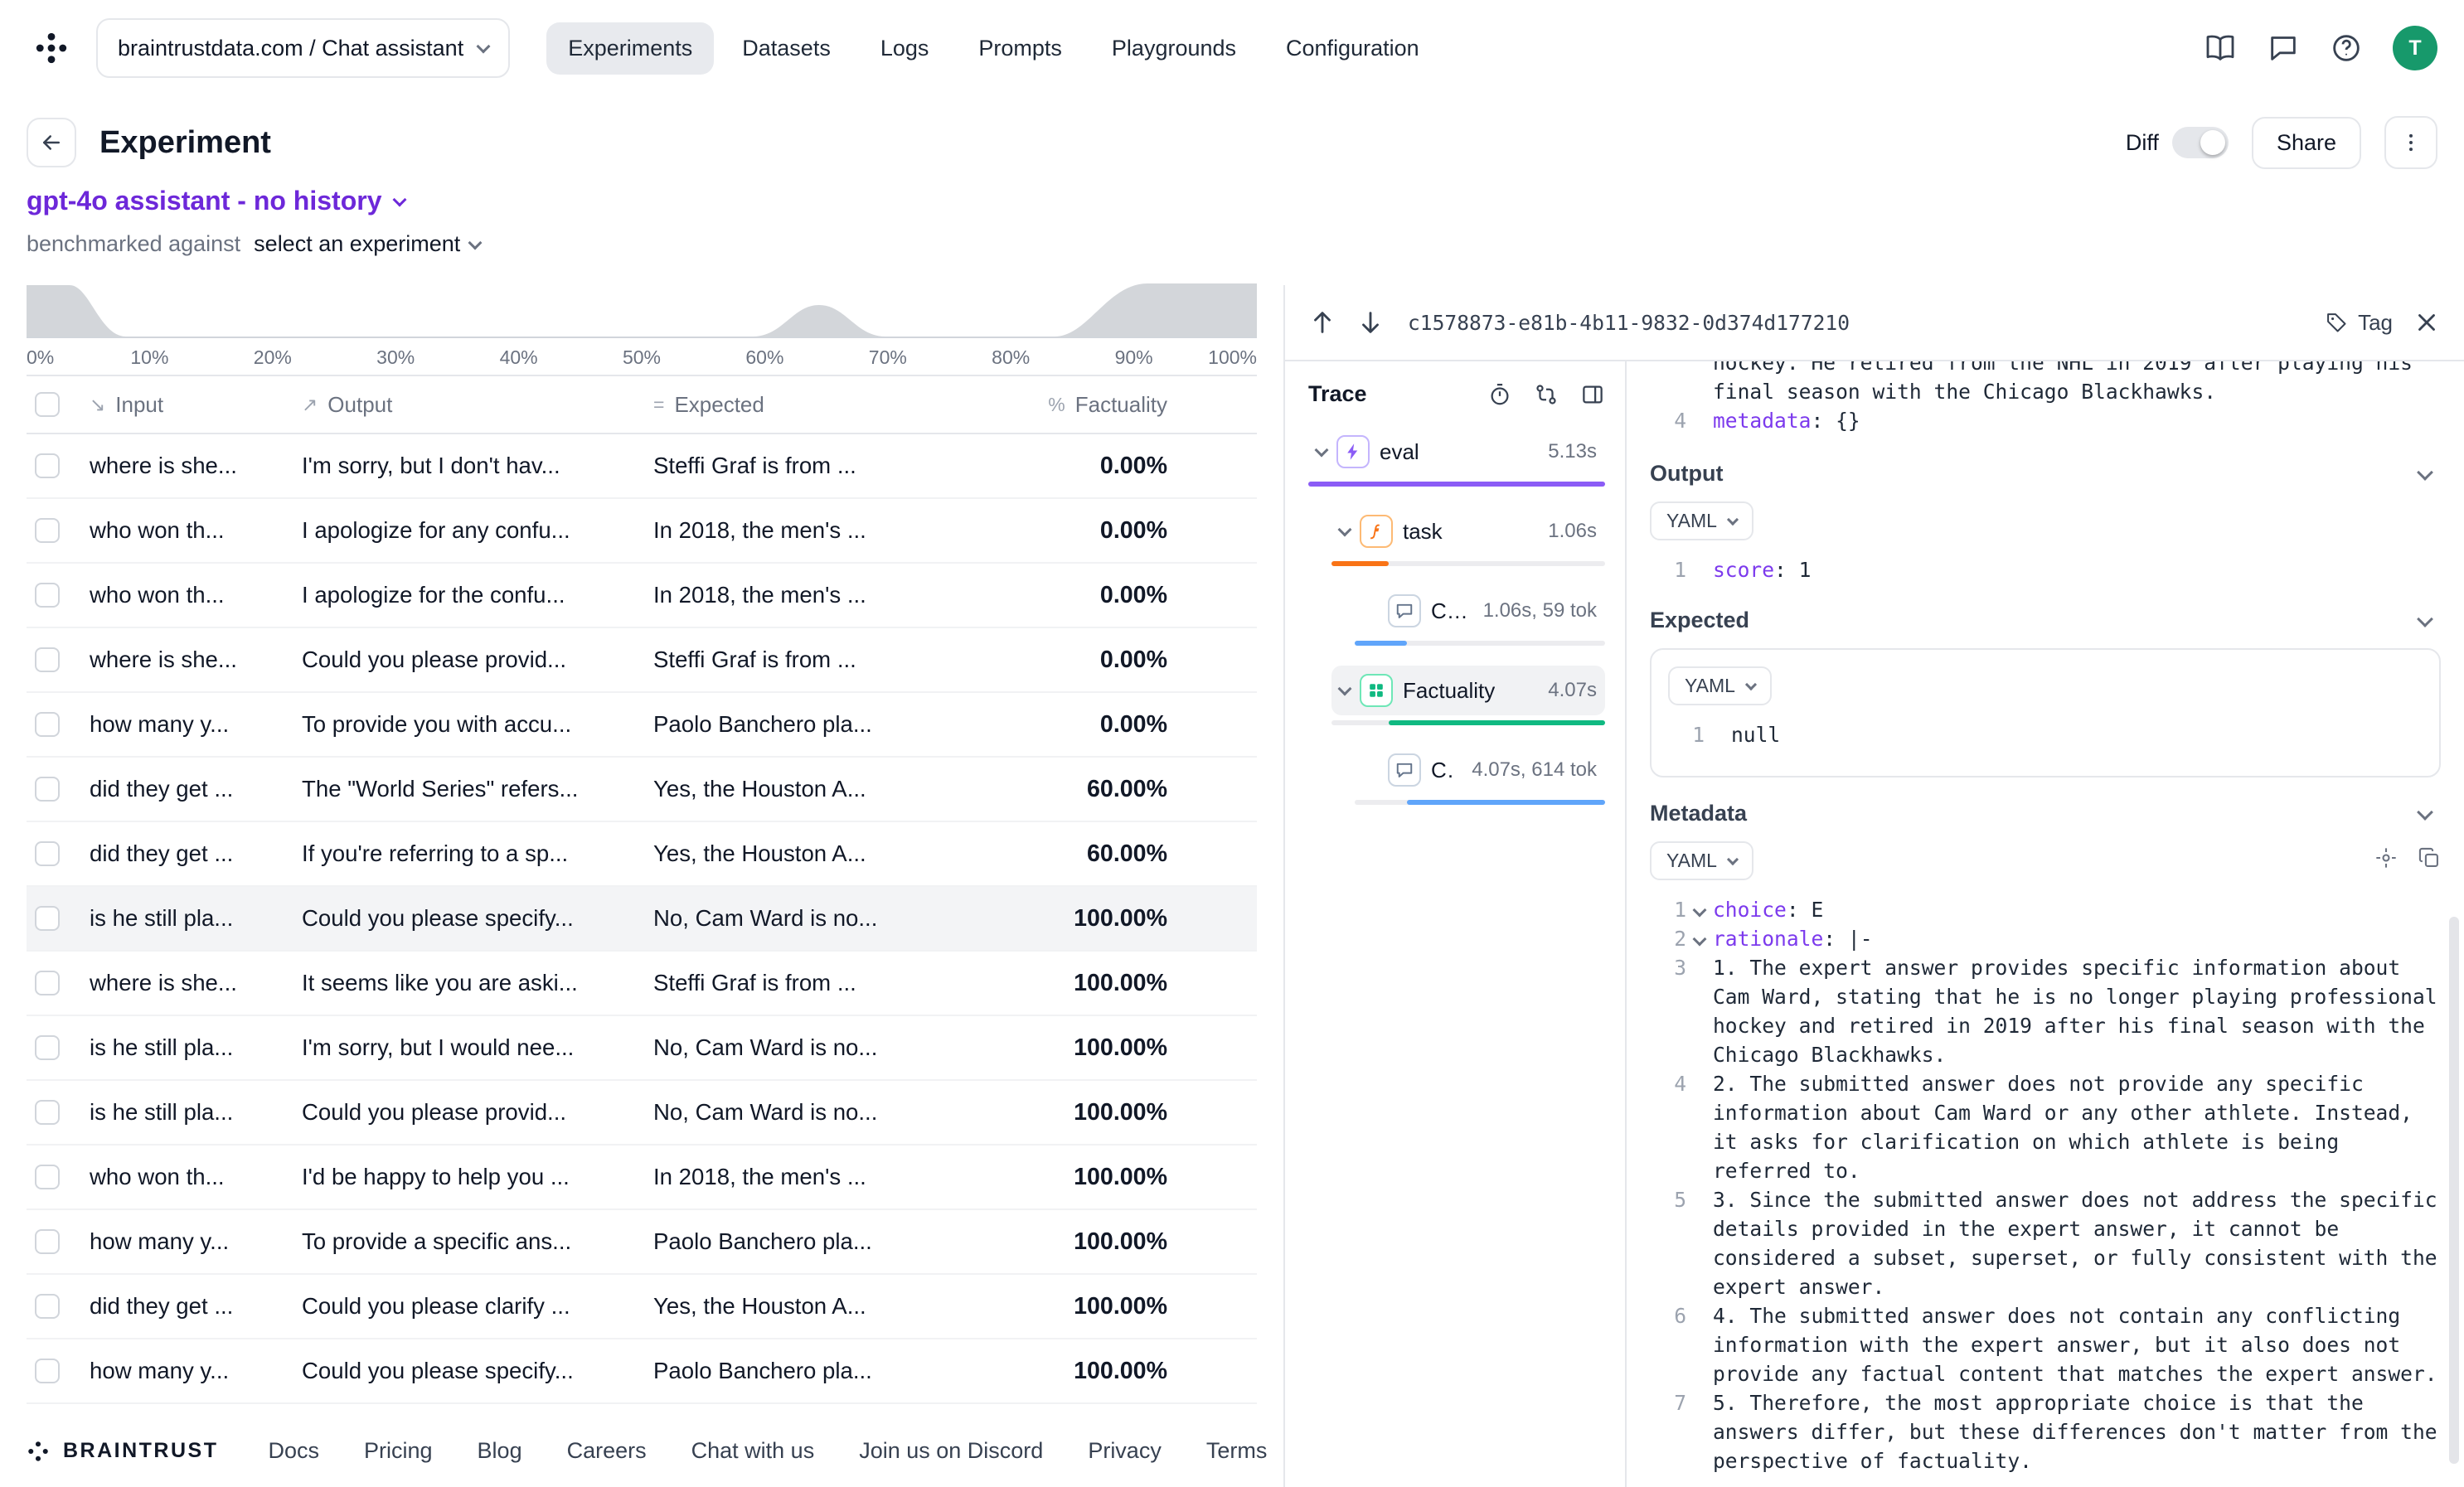 This screenshot has width=2464, height=1487. Describe the element at coordinates (1237, 1451) in the screenshot. I see `footer-link-terms: Terms` at that location.